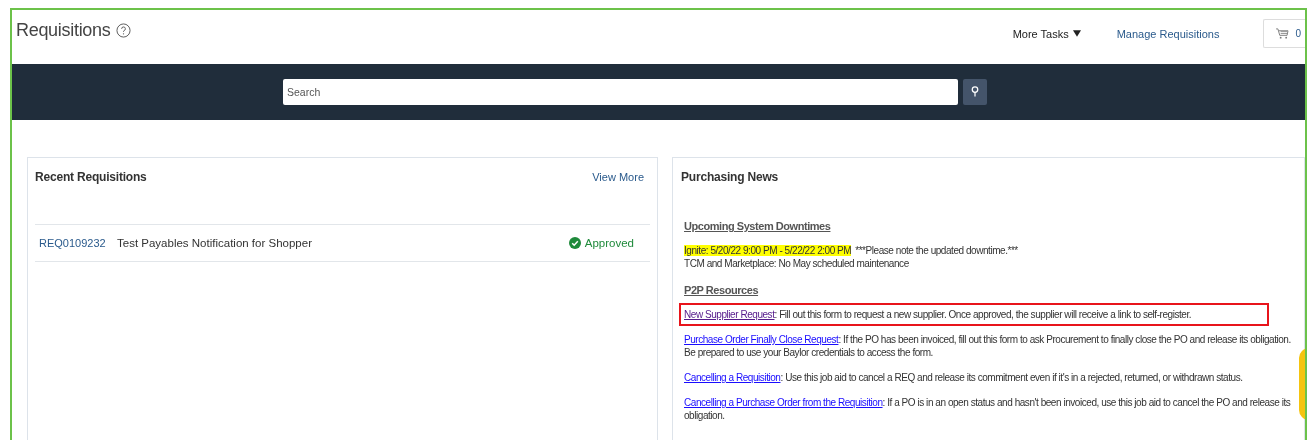  Describe the element at coordinates (124, 30) in the screenshot. I see `help-icon` at that location.